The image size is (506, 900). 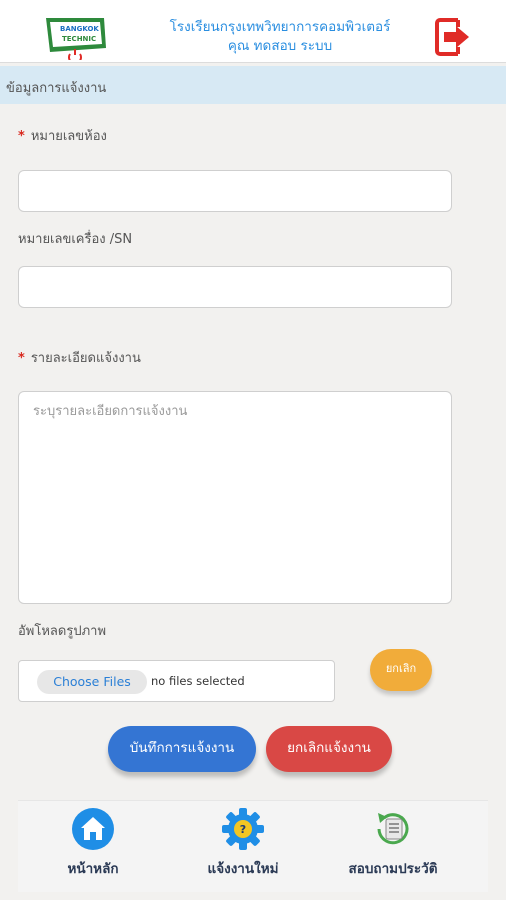 I want to click on machine-input, so click(x=235, y=287).